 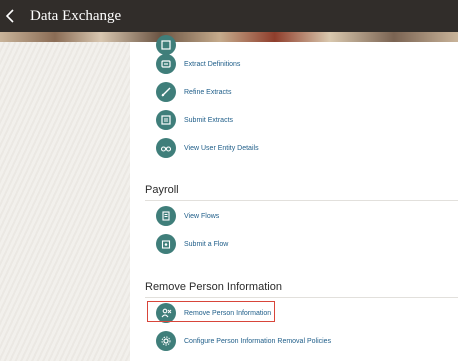 What do you see at coordinates (162, 190) in the screenshot?
I see `section-title-payroll: Payroll` at bounding box center [162, 190].